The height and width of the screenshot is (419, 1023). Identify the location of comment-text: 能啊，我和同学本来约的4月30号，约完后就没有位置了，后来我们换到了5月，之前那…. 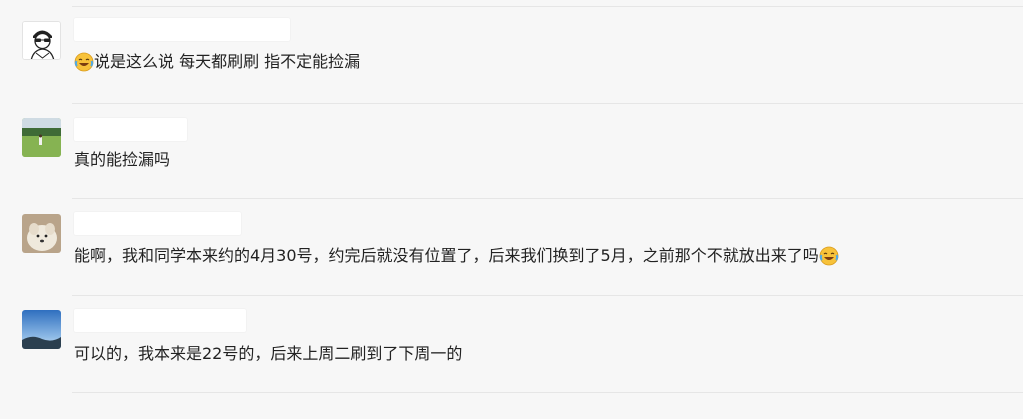
(456, 256).